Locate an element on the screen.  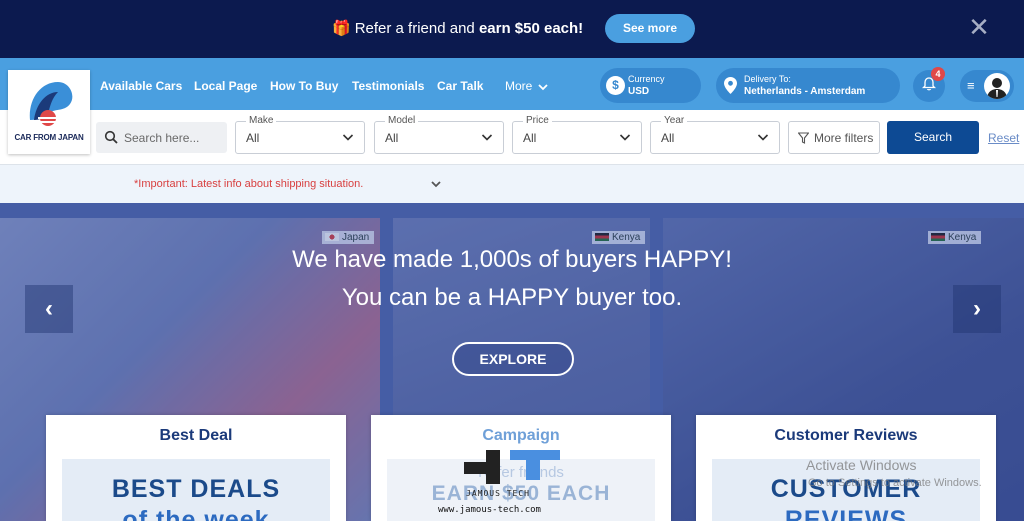
logo-text: CAR FROM JAPAN is located at coordinates (49, 137).